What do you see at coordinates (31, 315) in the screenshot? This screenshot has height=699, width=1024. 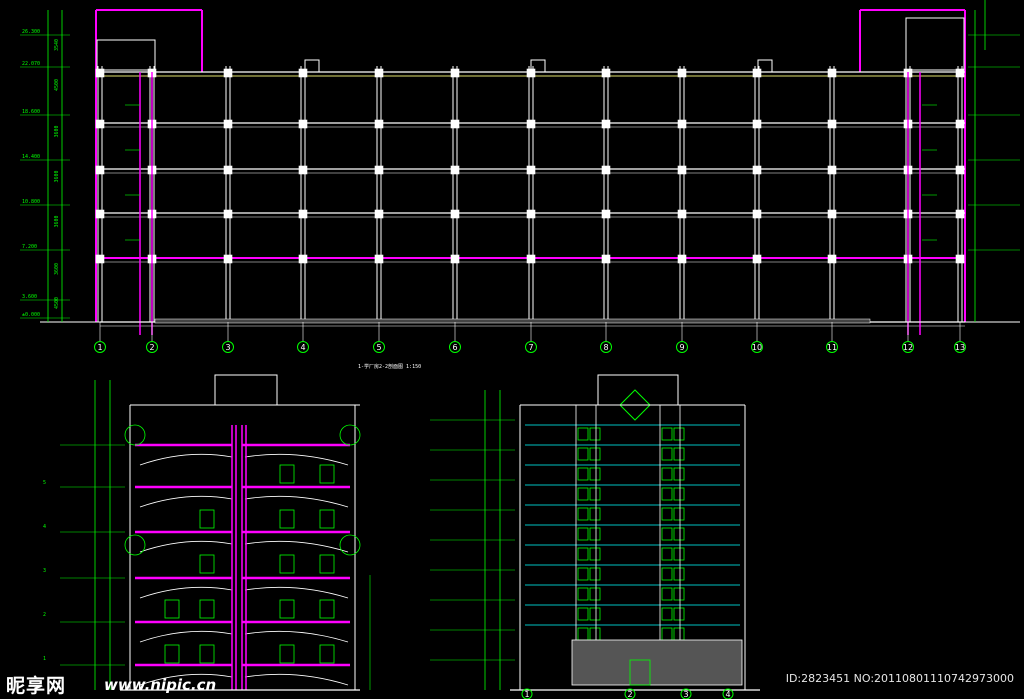 I see `level-label: ±0.000` at bounding box center [31, 315].